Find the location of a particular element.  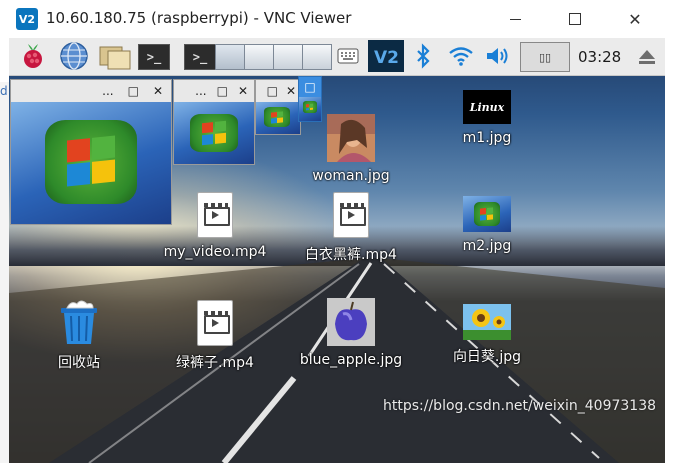

csdn-watermark: https://blog.csdn.net/weixin_40973138 is located at coordinates (520, 406).